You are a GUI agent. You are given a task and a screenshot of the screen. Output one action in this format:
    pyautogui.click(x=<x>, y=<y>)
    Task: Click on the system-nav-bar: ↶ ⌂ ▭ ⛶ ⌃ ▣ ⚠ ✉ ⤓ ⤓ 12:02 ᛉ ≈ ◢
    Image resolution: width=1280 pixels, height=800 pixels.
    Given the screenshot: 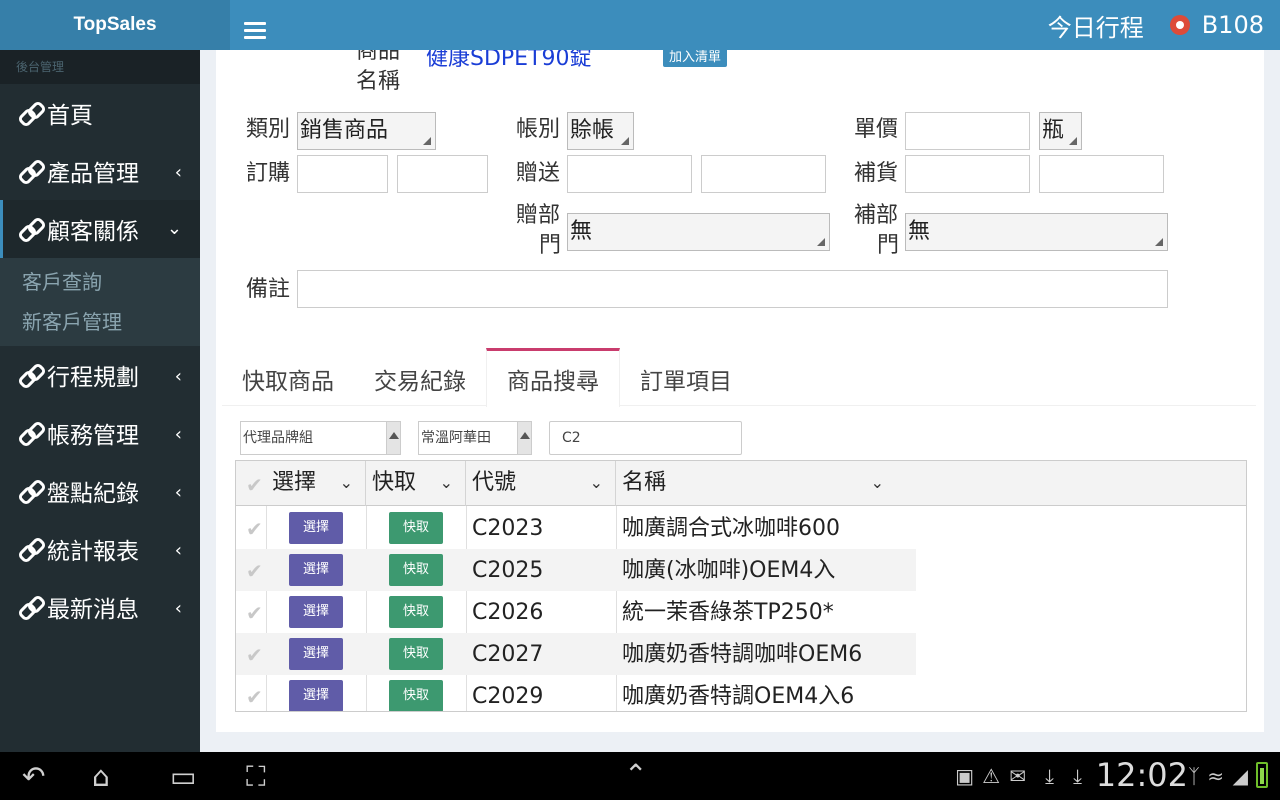 What is the action you would take?
    pyautogui.click(x=640, y=776)
    